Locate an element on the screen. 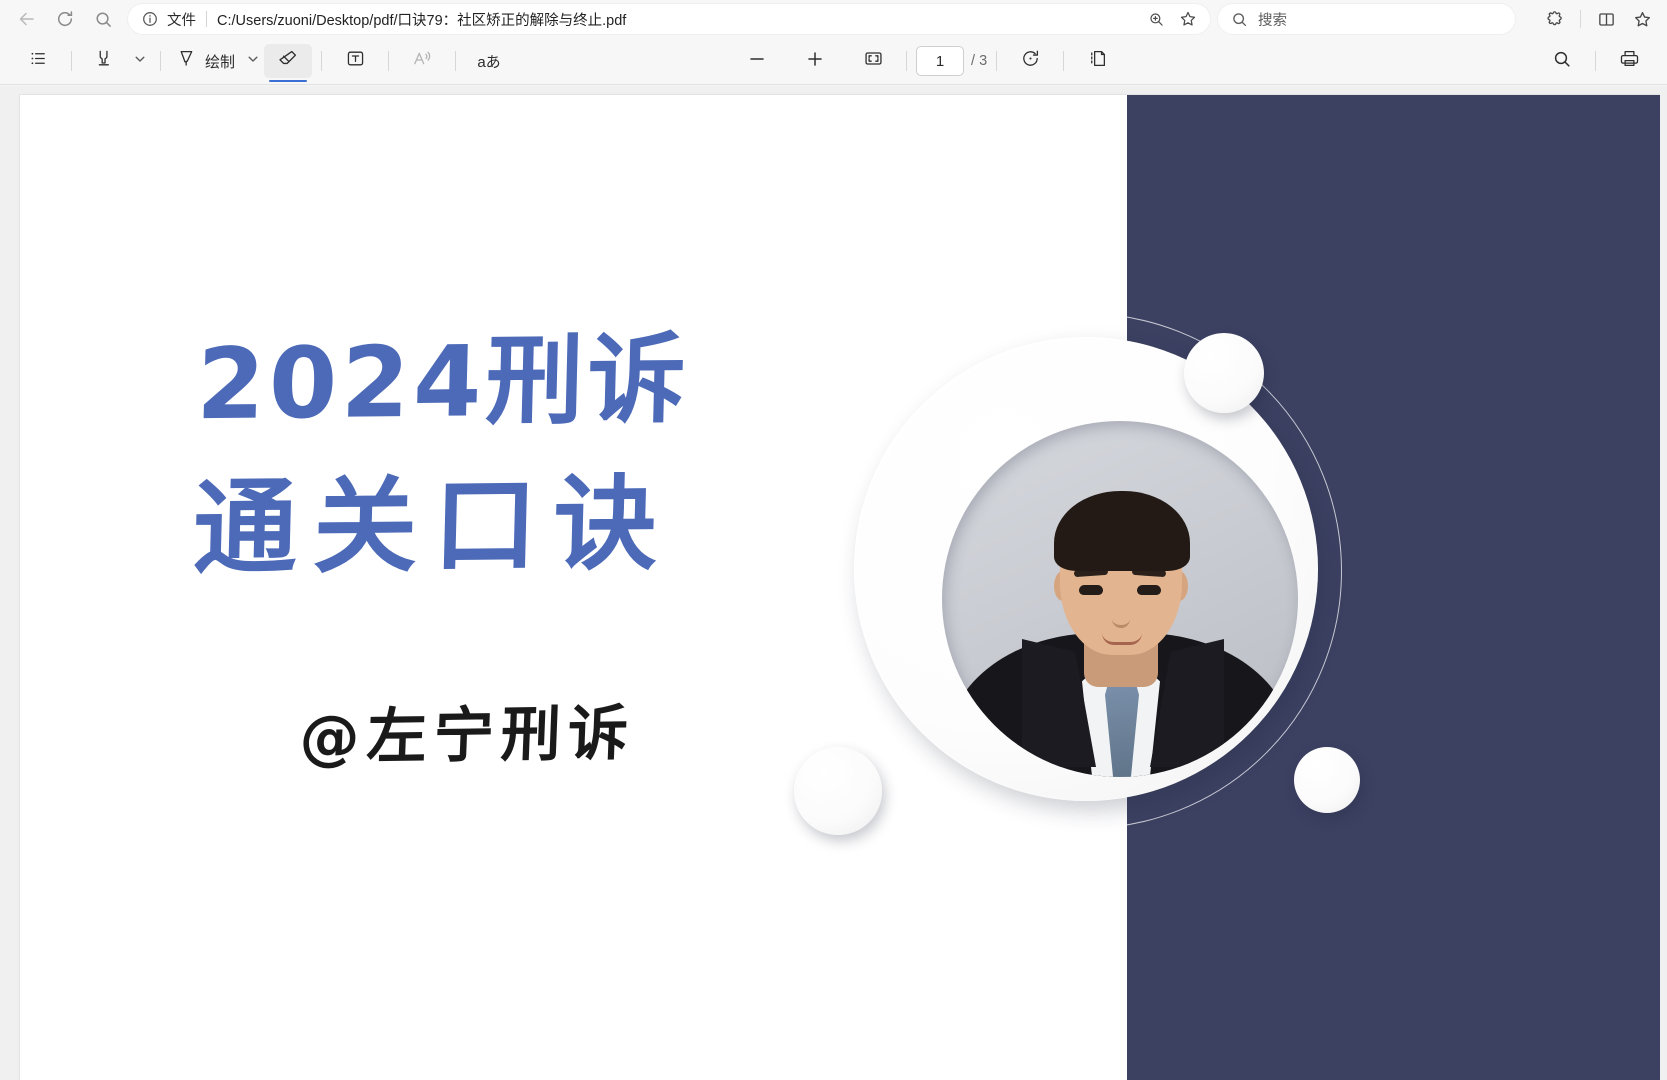 The height and width of the screenshot is (1080, 1667). decor-circle-right is located at coordinates (1327, 780).